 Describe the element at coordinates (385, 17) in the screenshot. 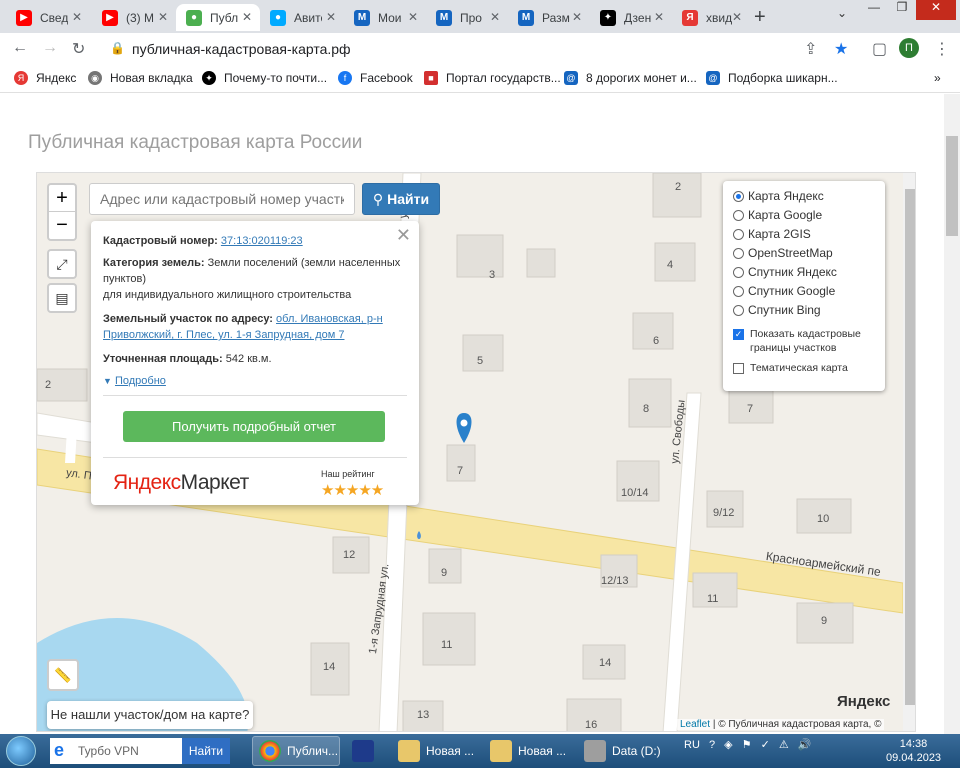

I see `tab-moi: M Мои ✕` at that location.